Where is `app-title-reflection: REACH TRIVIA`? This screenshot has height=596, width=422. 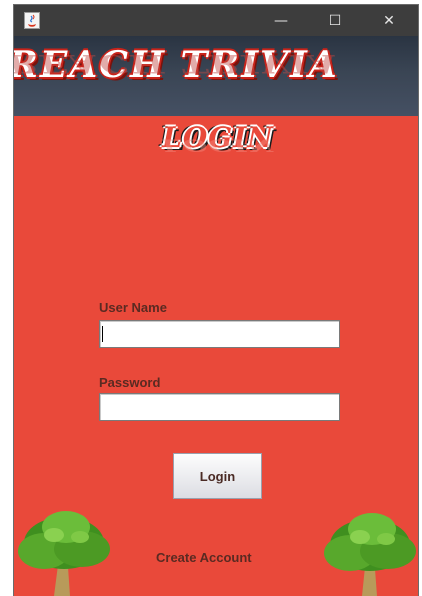 app-title-reflection: REACH TRIVIA is located at coordinates (176, 63).